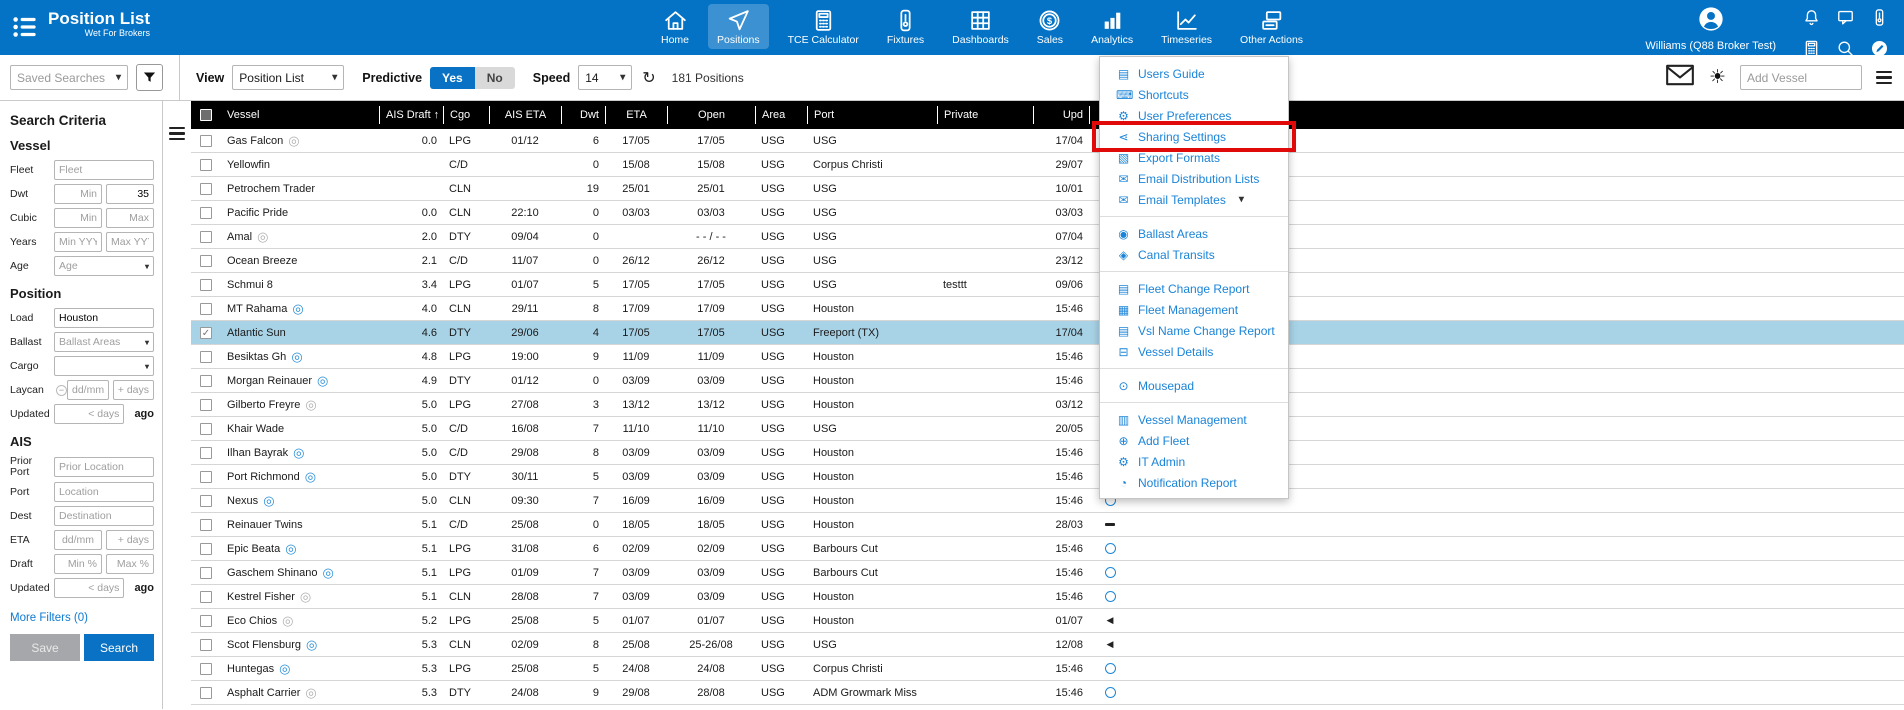 Image resolution: width=1904 pixels, height=710 pixels. Describe the element at coordinates (104, 342) in the screenshot. I see `ballast-select: Ballast Areas ▾` at that location.